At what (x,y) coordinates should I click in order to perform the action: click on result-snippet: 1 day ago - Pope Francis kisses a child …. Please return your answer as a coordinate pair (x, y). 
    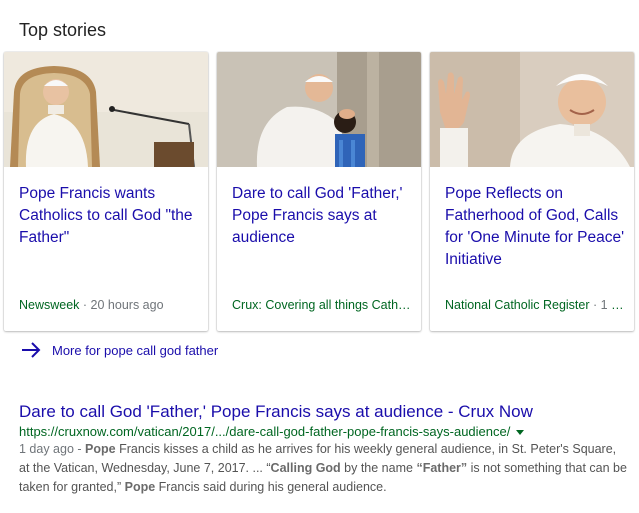
    Looking at the image, I should click on (324, 468).